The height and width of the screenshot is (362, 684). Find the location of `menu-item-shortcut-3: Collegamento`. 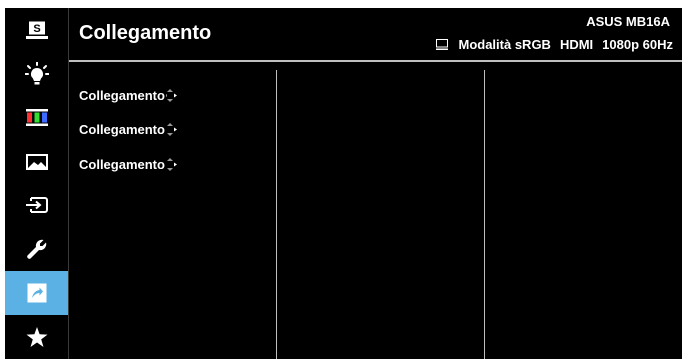

menu-item-shortcut-3: Collegamento is located at coordinates (128, 164).